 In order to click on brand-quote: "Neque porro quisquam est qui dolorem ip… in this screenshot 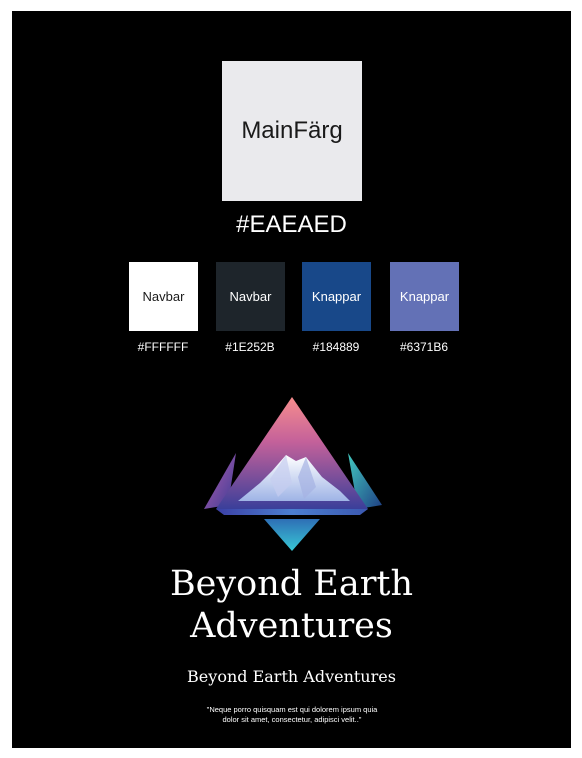, I will do `click(292, 715)`.